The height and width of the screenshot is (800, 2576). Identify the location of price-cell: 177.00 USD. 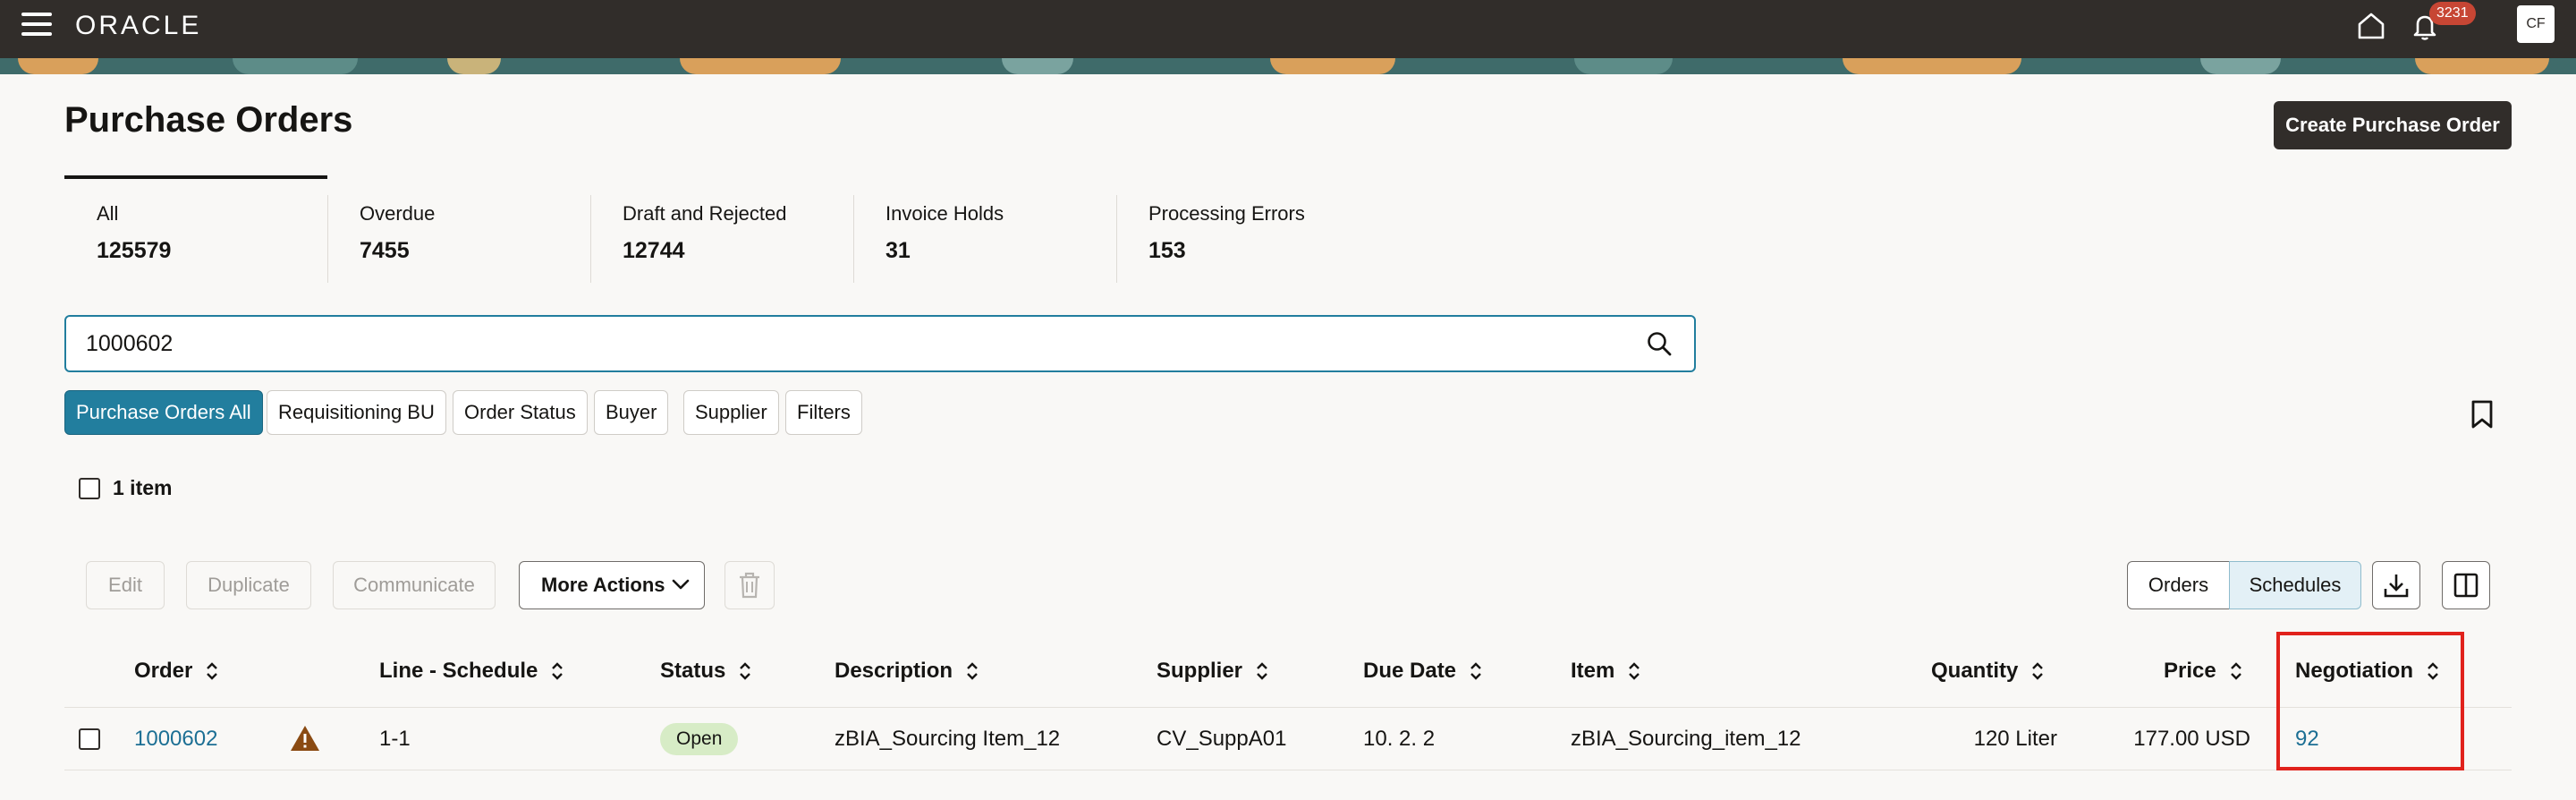
(2191, 739).